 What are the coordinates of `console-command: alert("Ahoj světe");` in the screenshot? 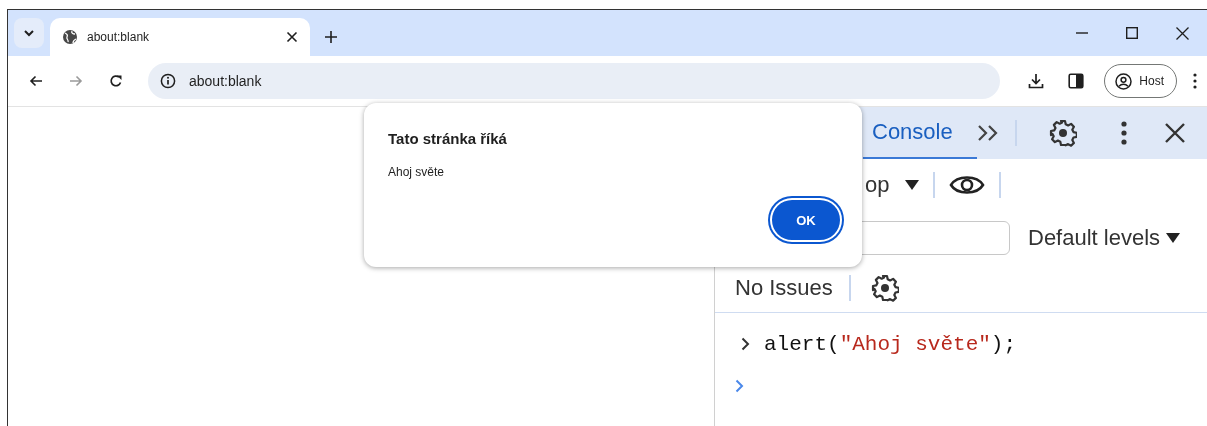 It's located at (890, 344).